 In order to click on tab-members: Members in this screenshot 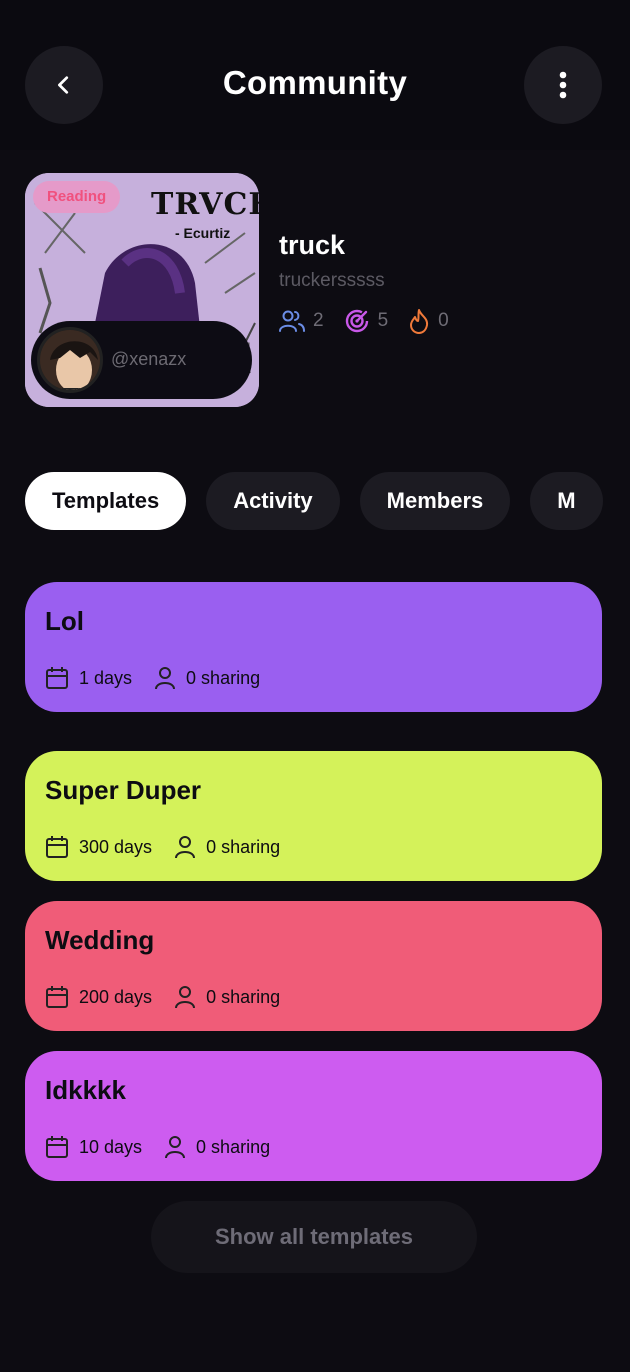, I will do `click(435, 501)`.